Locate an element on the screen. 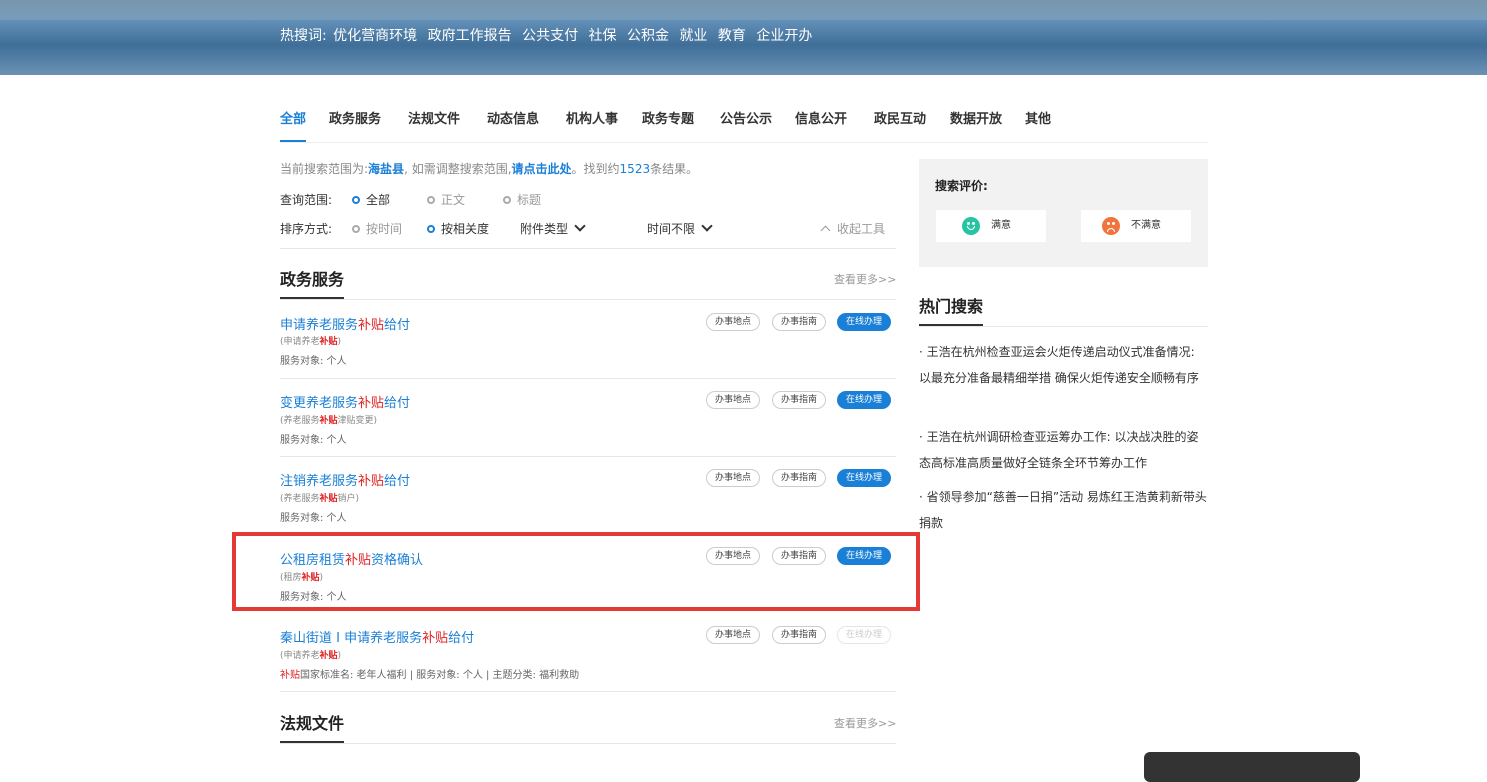  hot-word-link: 公积金 is located at coordinates (648, 36).